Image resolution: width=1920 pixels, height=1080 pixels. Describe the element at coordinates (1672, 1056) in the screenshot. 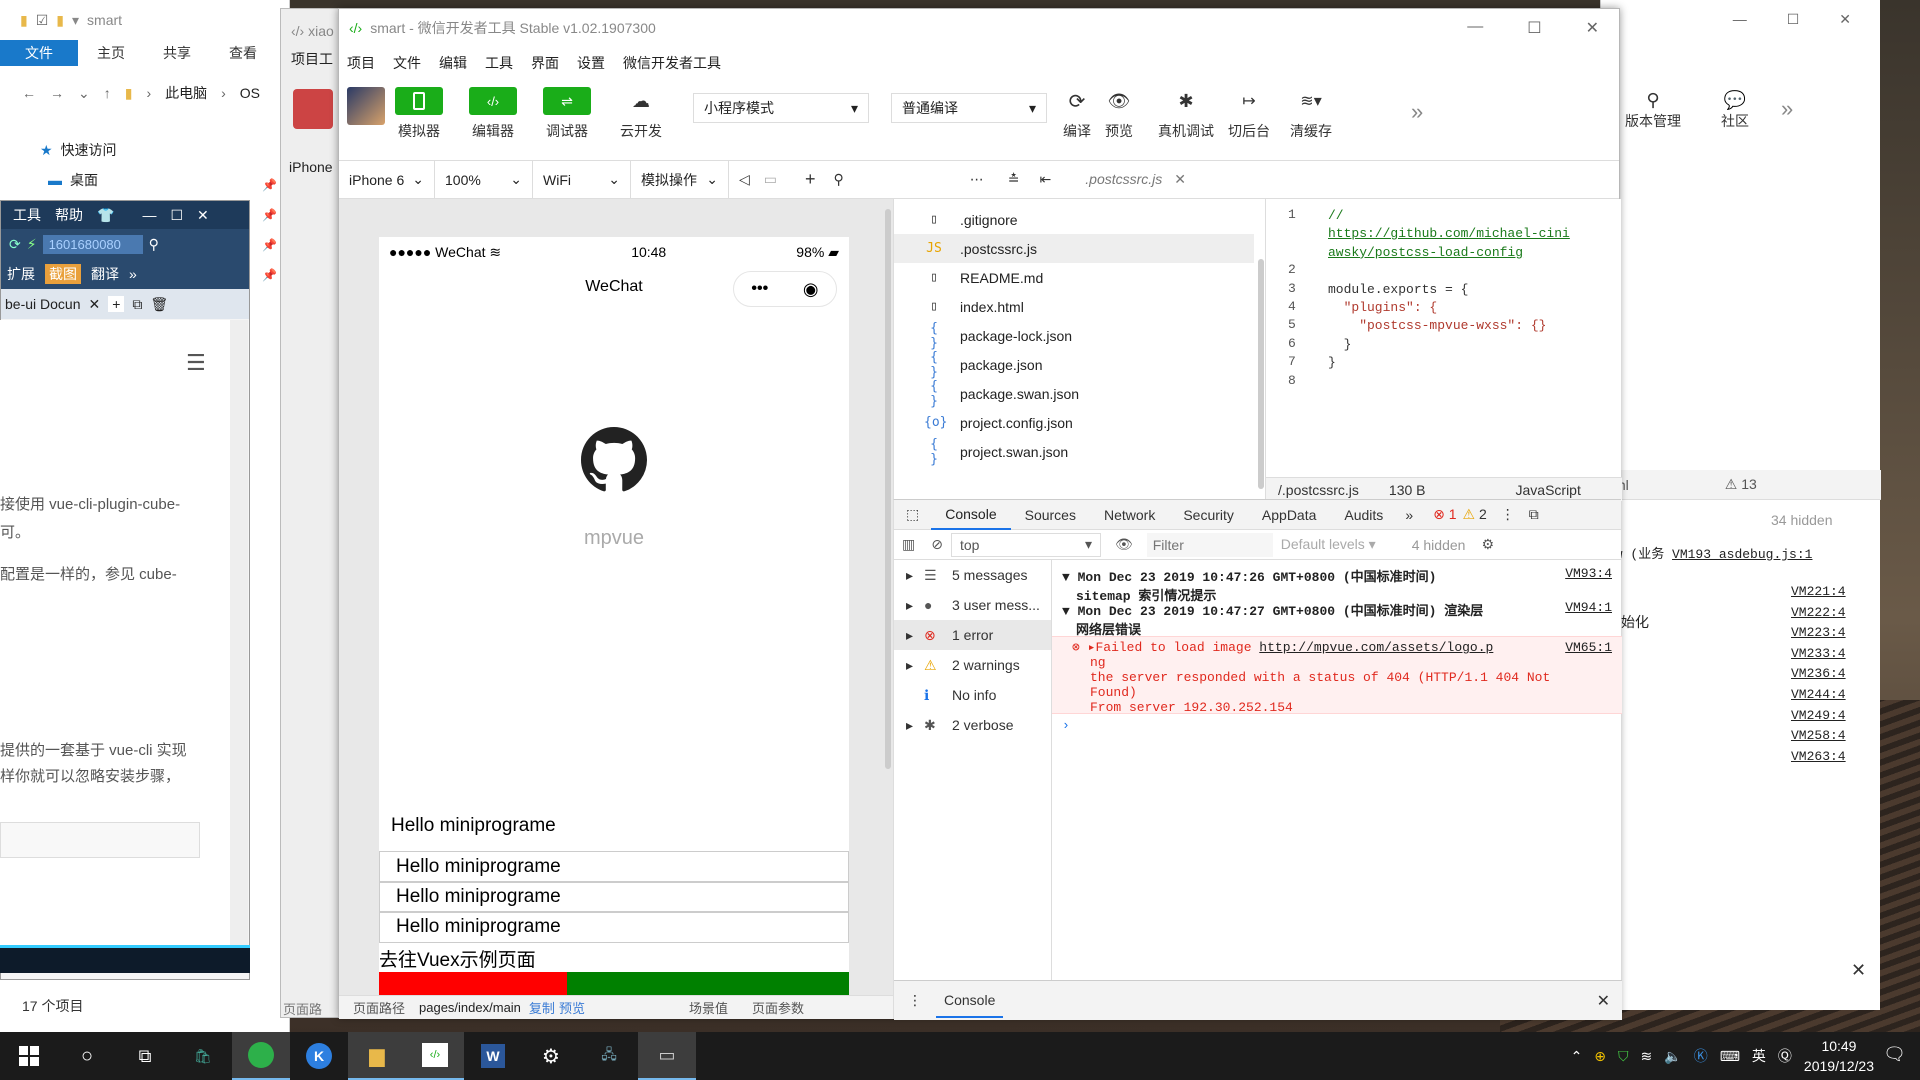

I see `volume-icon: 🔈` at that location.